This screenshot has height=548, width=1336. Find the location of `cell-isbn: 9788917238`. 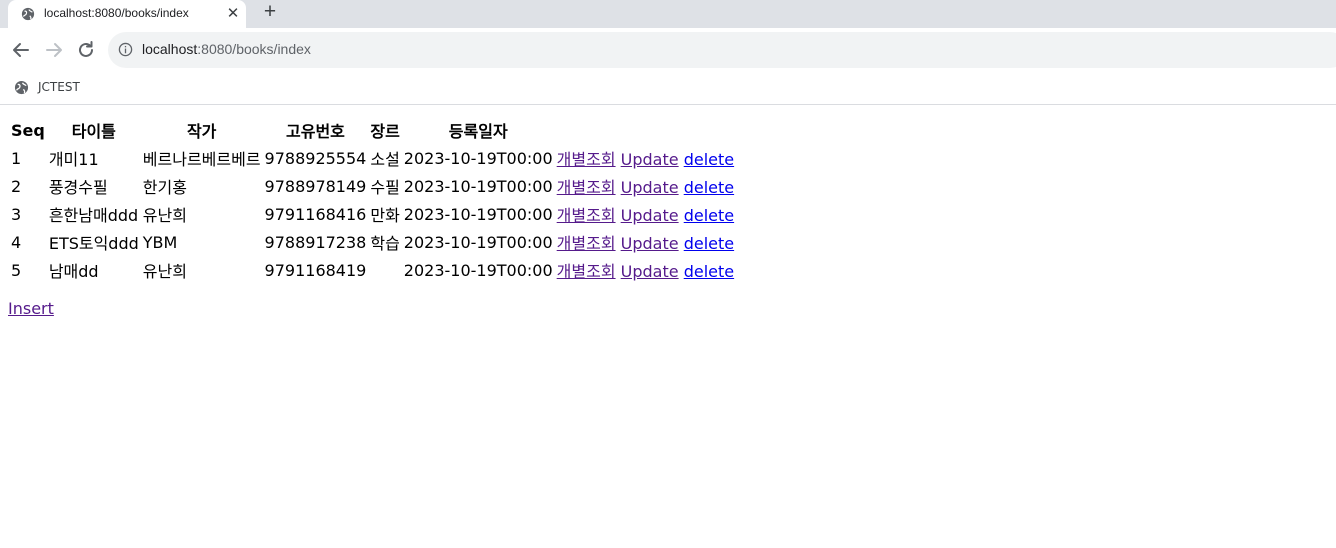

cell-isbn: 9788917238 is located at coordinates (315, 242).